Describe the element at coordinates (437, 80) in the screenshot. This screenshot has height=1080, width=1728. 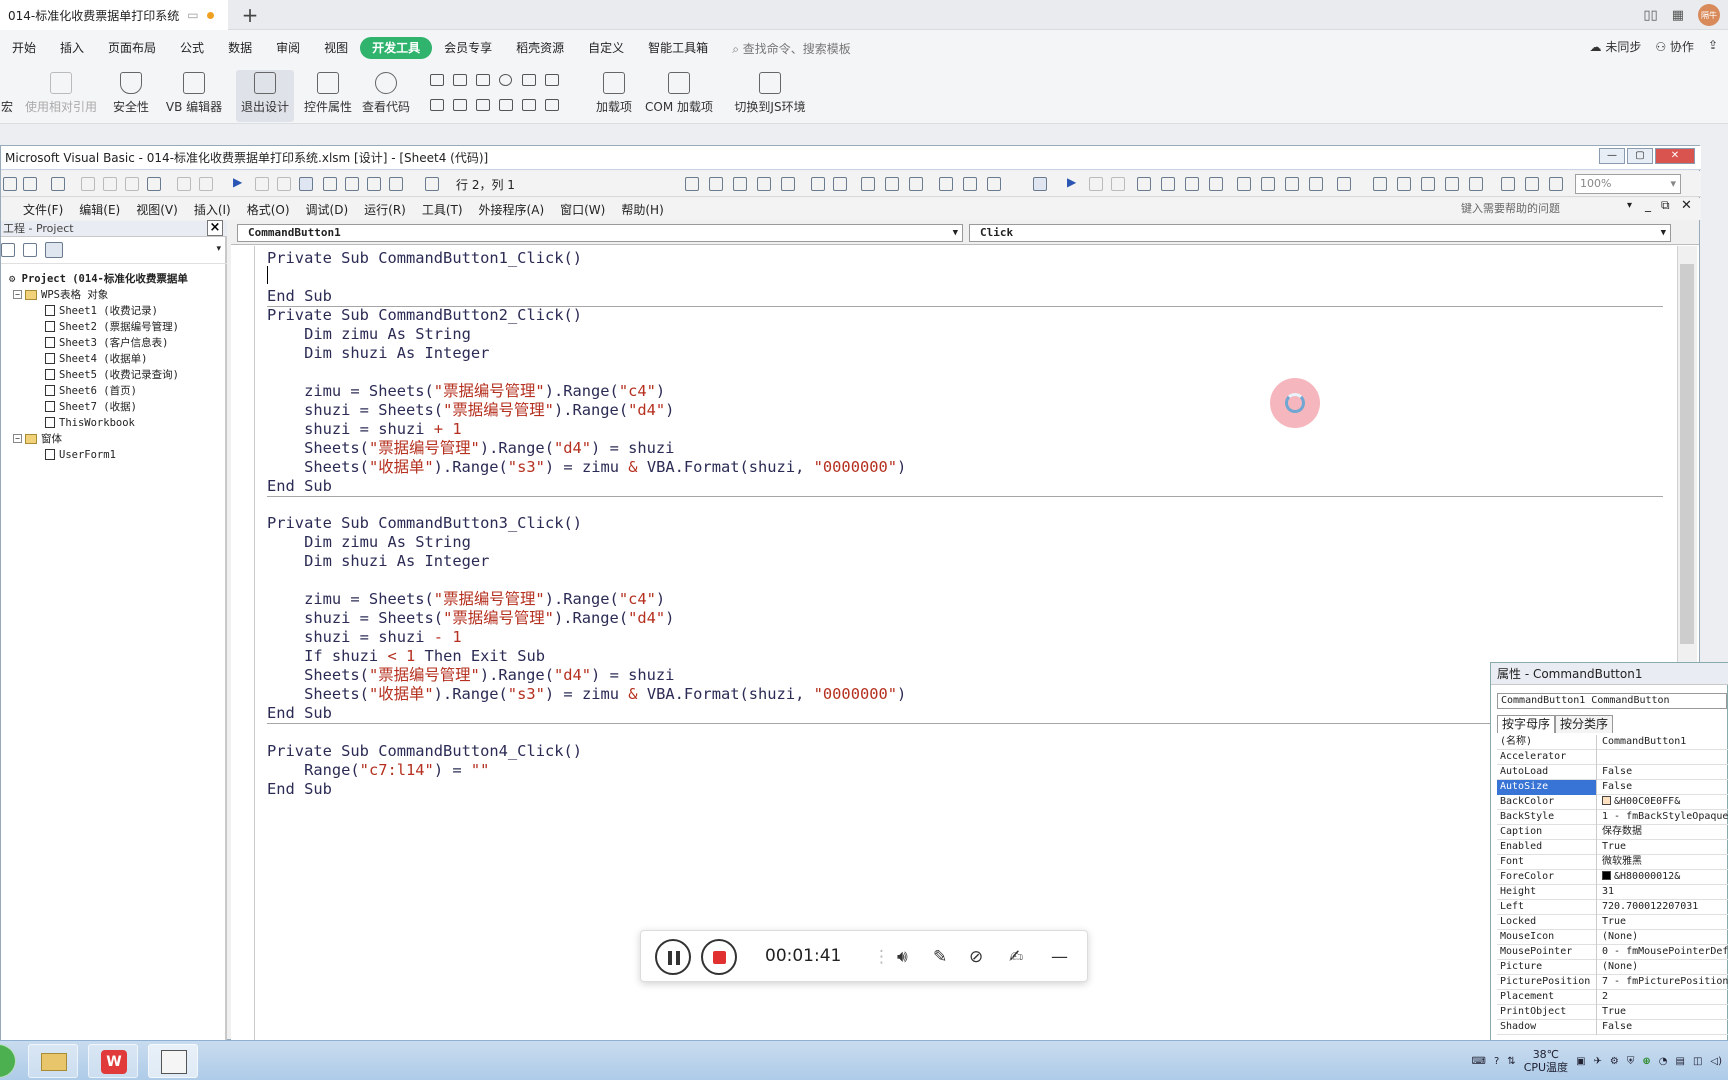
I see `checkbox-control-icon` at that location.